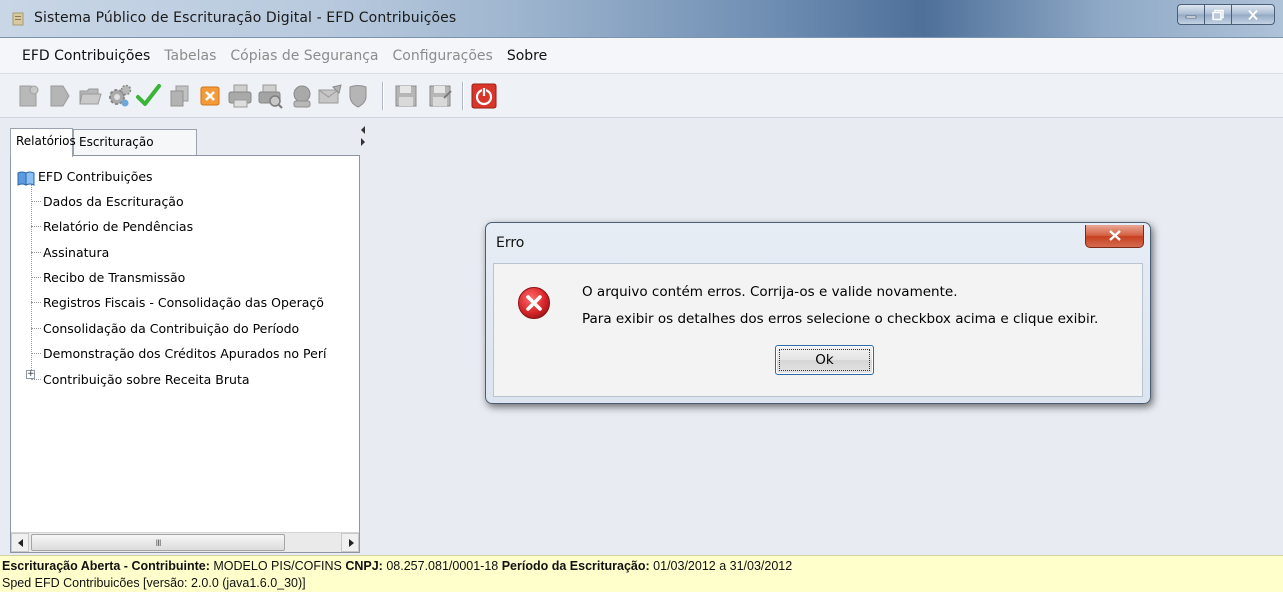  Describe the element at coordinates (641, 96) in the screenshot. I see `toolbar` at that location.